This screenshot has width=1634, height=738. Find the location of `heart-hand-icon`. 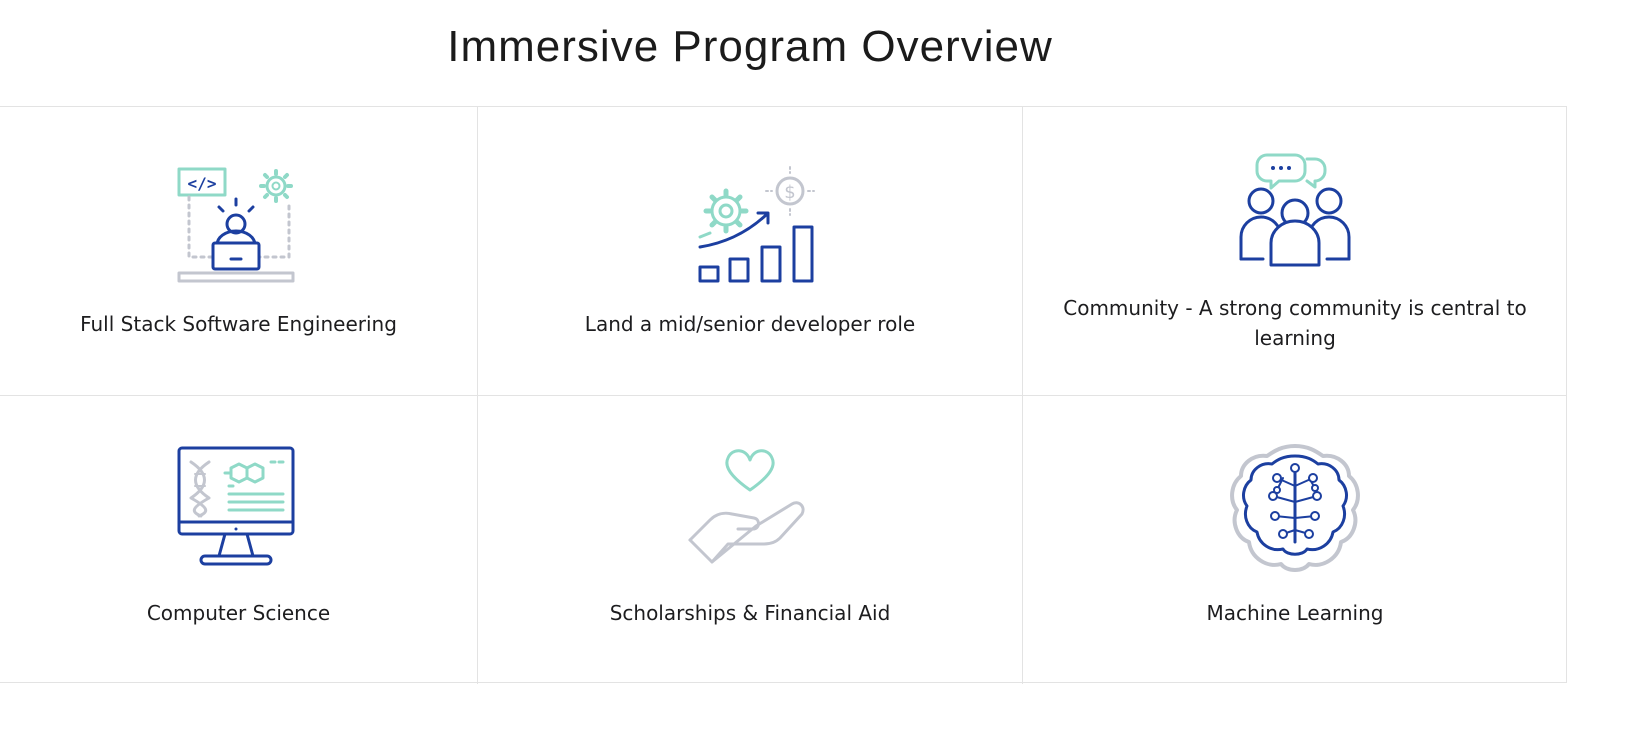

heart-hand-icon is located at coordinates (750, 508).